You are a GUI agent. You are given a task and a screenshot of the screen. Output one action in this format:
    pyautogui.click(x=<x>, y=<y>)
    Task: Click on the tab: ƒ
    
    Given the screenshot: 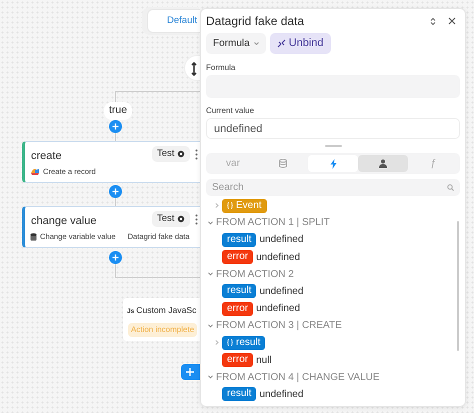 What is the action you would take?
    pyautogui.click(x=433, y=163)
    